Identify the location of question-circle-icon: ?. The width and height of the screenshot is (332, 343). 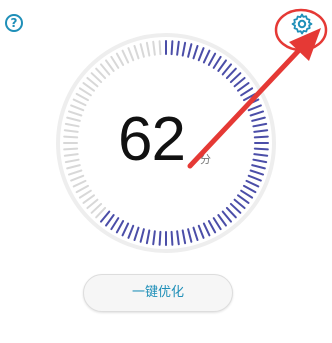
(14, 23).